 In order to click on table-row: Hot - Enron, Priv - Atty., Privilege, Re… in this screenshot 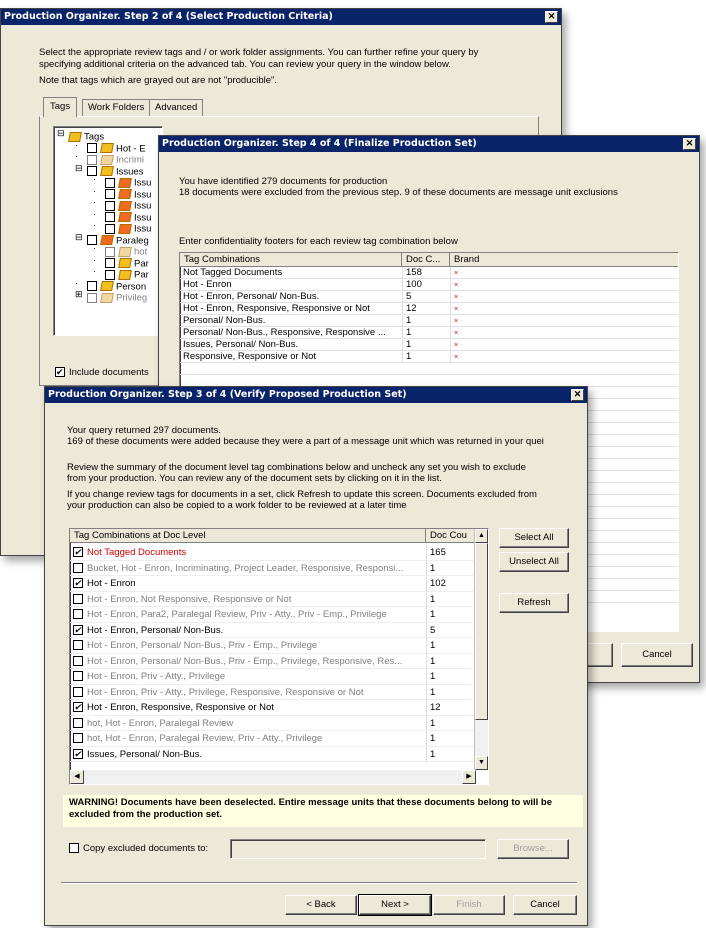, I will do `click(279, 692)`.